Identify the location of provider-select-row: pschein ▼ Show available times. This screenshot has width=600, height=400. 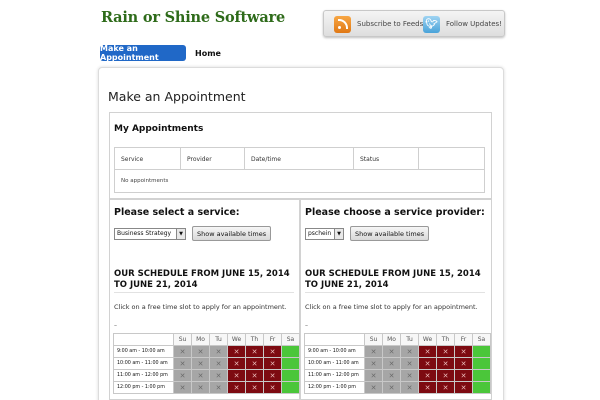
(367, 233).